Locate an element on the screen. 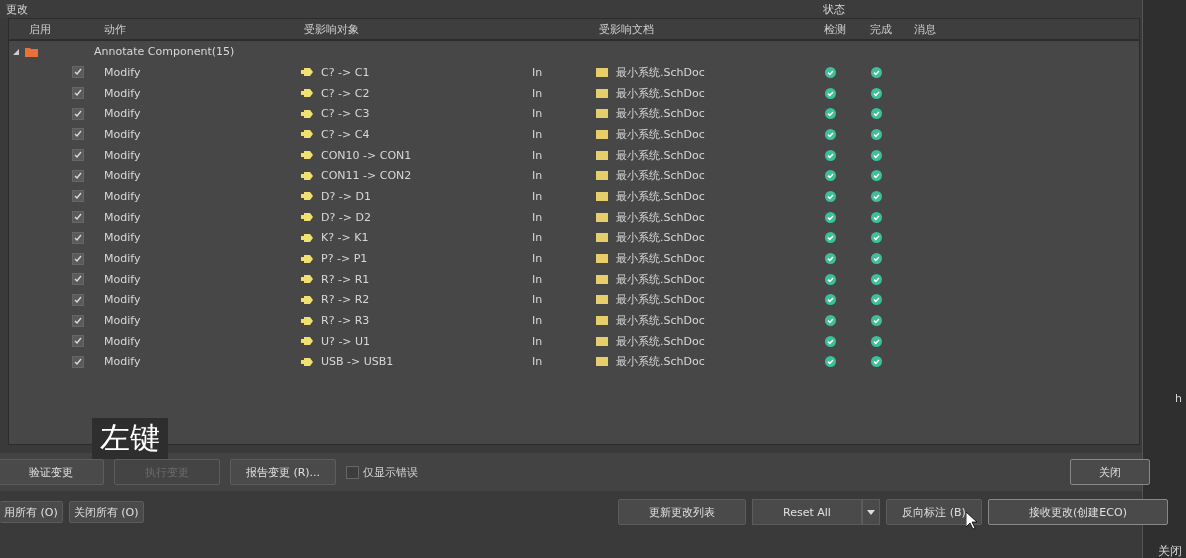 This screenshot has height=558, width=1186. table-cell: P? -> P1 is located at coordinates (344, 259).